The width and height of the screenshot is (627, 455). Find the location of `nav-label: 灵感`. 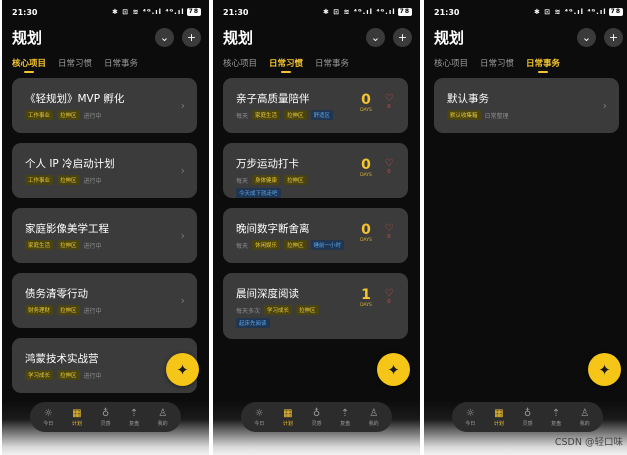

nav-label: 灵感 is located at coordinates (316, 423).